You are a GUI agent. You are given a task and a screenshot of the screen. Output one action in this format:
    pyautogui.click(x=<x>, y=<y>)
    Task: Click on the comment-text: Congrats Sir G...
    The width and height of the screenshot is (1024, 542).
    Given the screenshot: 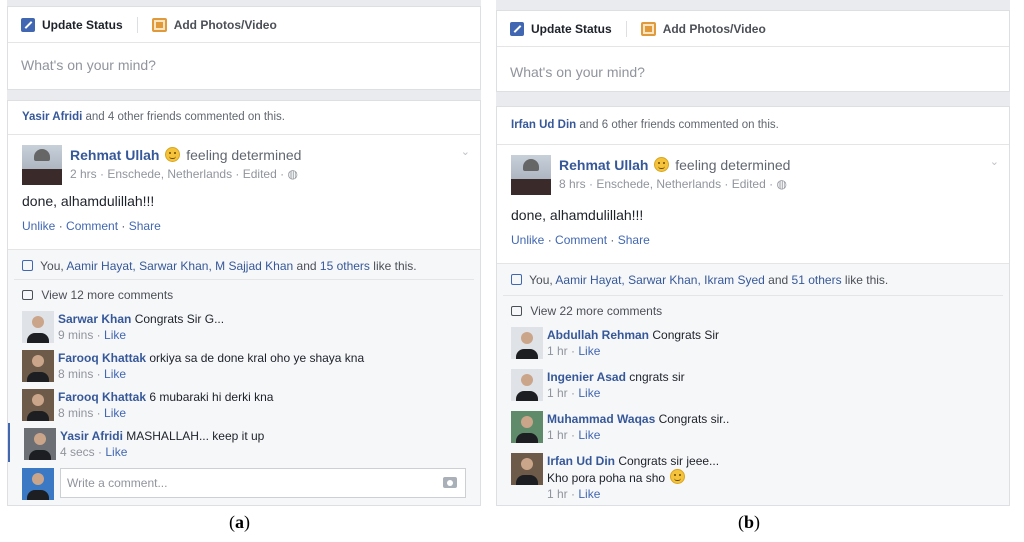 What is the action you would take?
    pyautogui.click(x=179, y=319)
    